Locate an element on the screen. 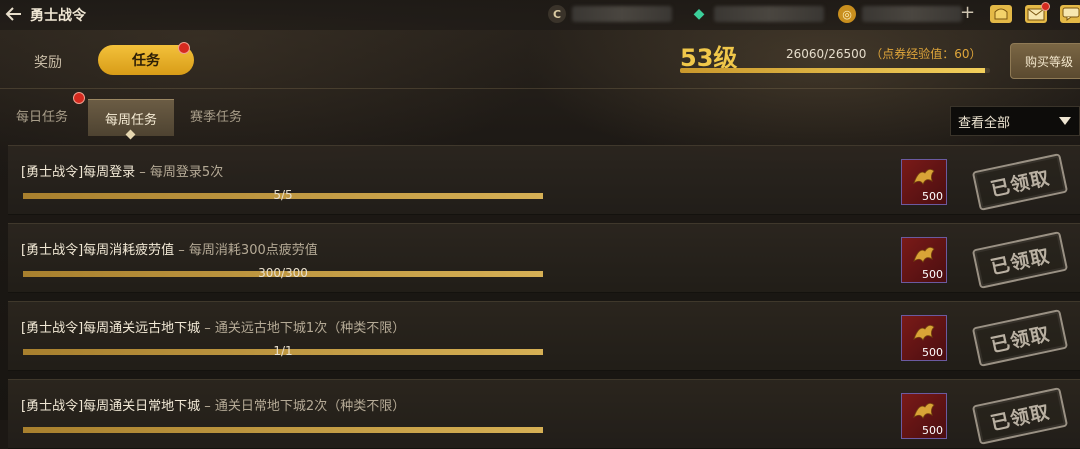 This screenshot has width=1080, height=449. task-progress-bar is located at coordinates (283, 430).